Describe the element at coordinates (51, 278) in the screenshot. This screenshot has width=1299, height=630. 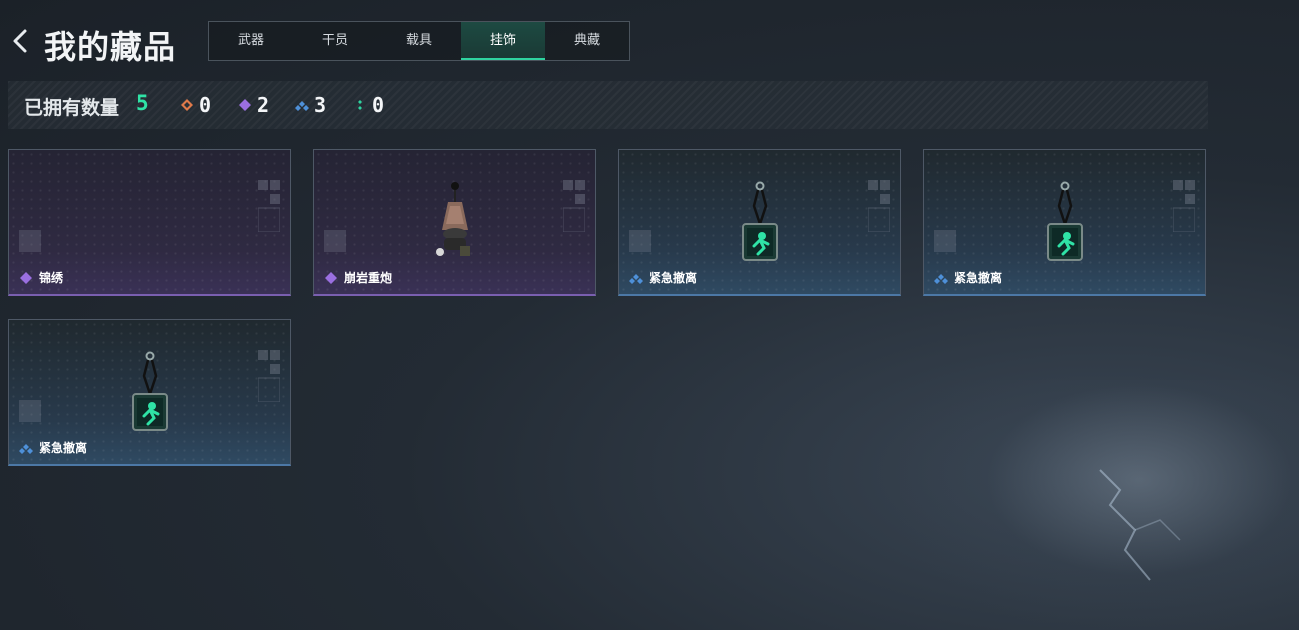
I see `charm-name: 锦绣` at that location.